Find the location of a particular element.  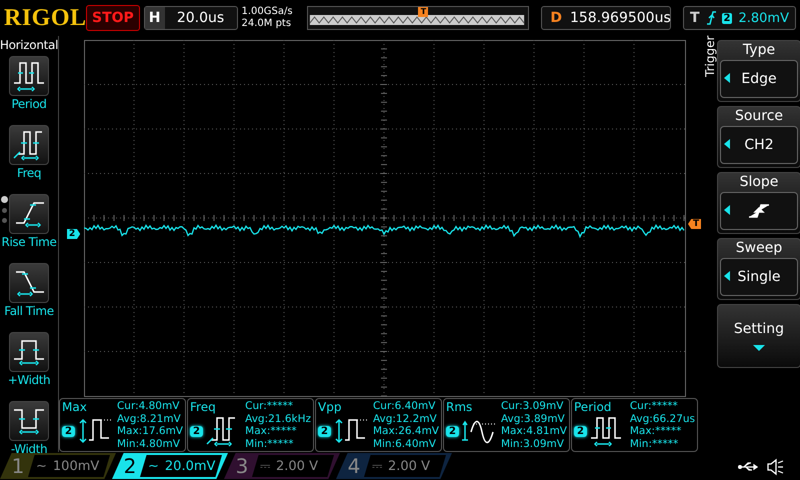

softkey-label: Type is located at coordinates (759, 50).